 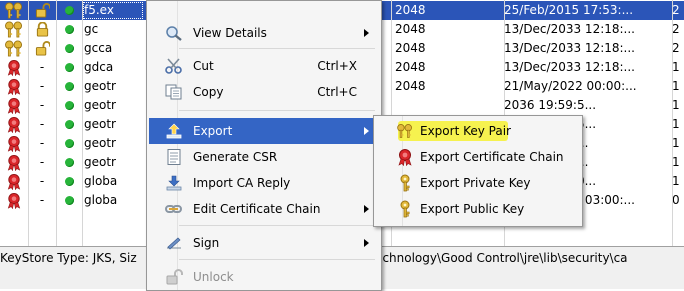 I want to click on status-keystore-info: KeyStore Type: JKS, Siz, so click(x=68, y=258).